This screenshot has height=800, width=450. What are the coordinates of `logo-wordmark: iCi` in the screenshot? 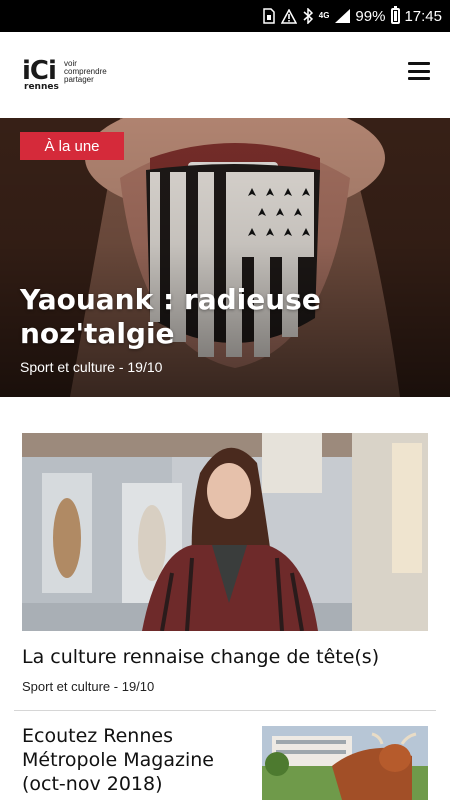 It's located at (39, 71).